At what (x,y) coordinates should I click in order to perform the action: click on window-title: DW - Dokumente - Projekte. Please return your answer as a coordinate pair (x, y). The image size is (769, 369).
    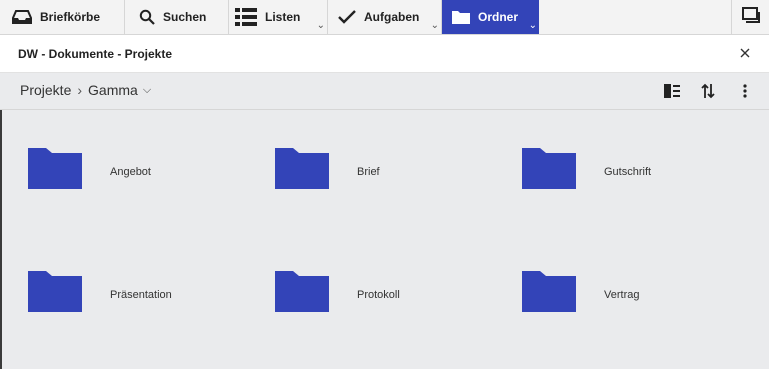
    Looking at the image, I should click on (95, 54).